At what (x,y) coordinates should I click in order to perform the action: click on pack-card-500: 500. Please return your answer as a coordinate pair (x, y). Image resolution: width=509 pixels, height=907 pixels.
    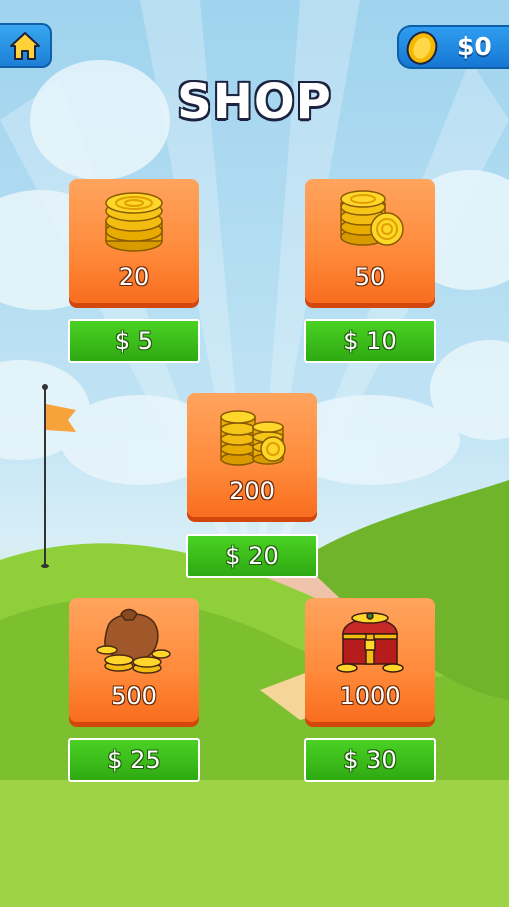
    Looking at the image, I should click on (134, 660).